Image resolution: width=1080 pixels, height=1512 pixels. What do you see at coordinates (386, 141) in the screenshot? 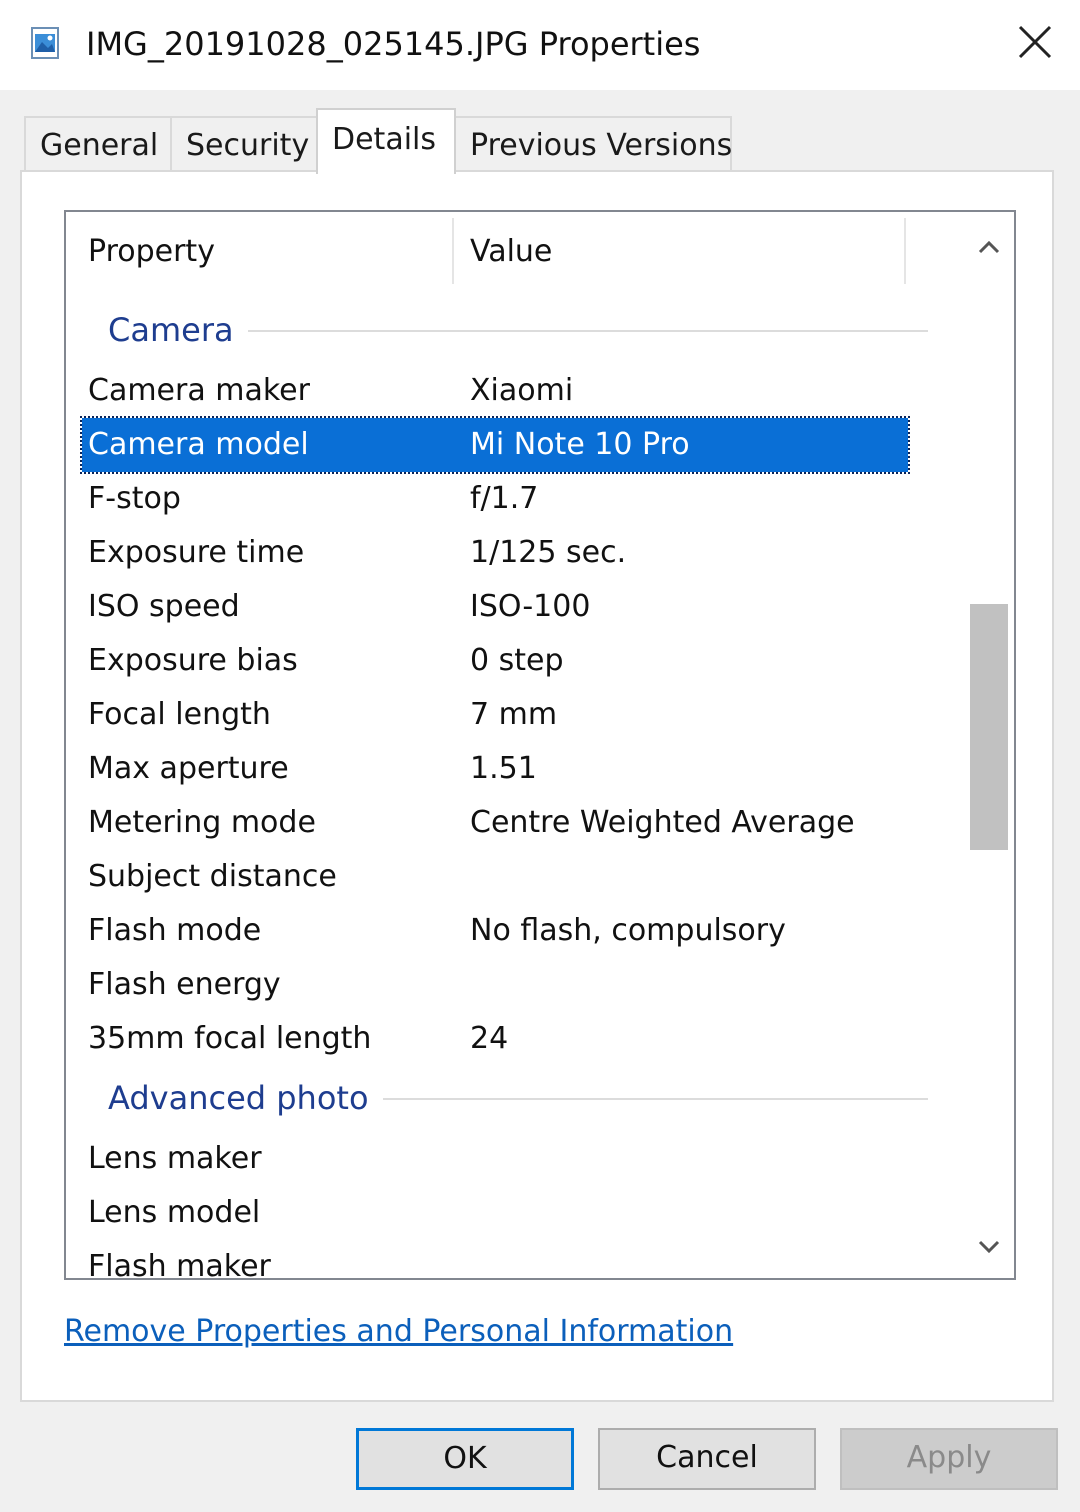
I see `tab-details: Details` at bounding box center [386, 141].